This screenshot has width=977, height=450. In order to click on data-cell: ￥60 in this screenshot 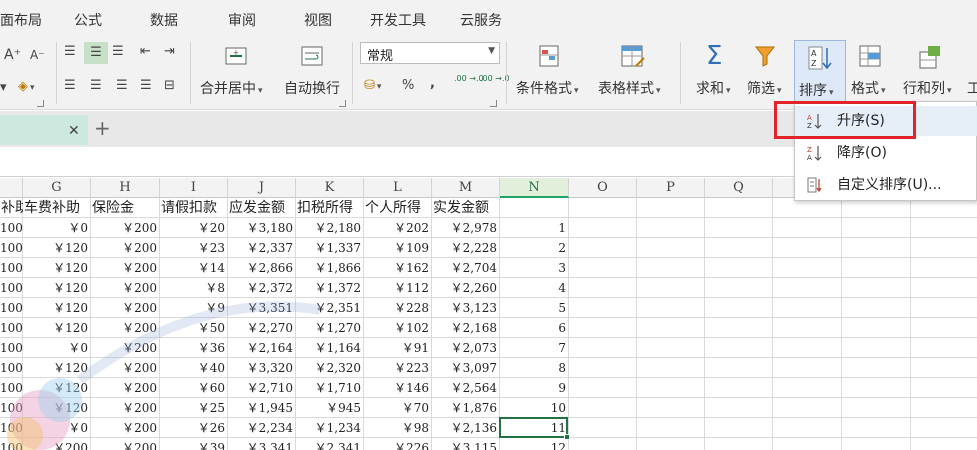, I will do `click(194, 388)`.